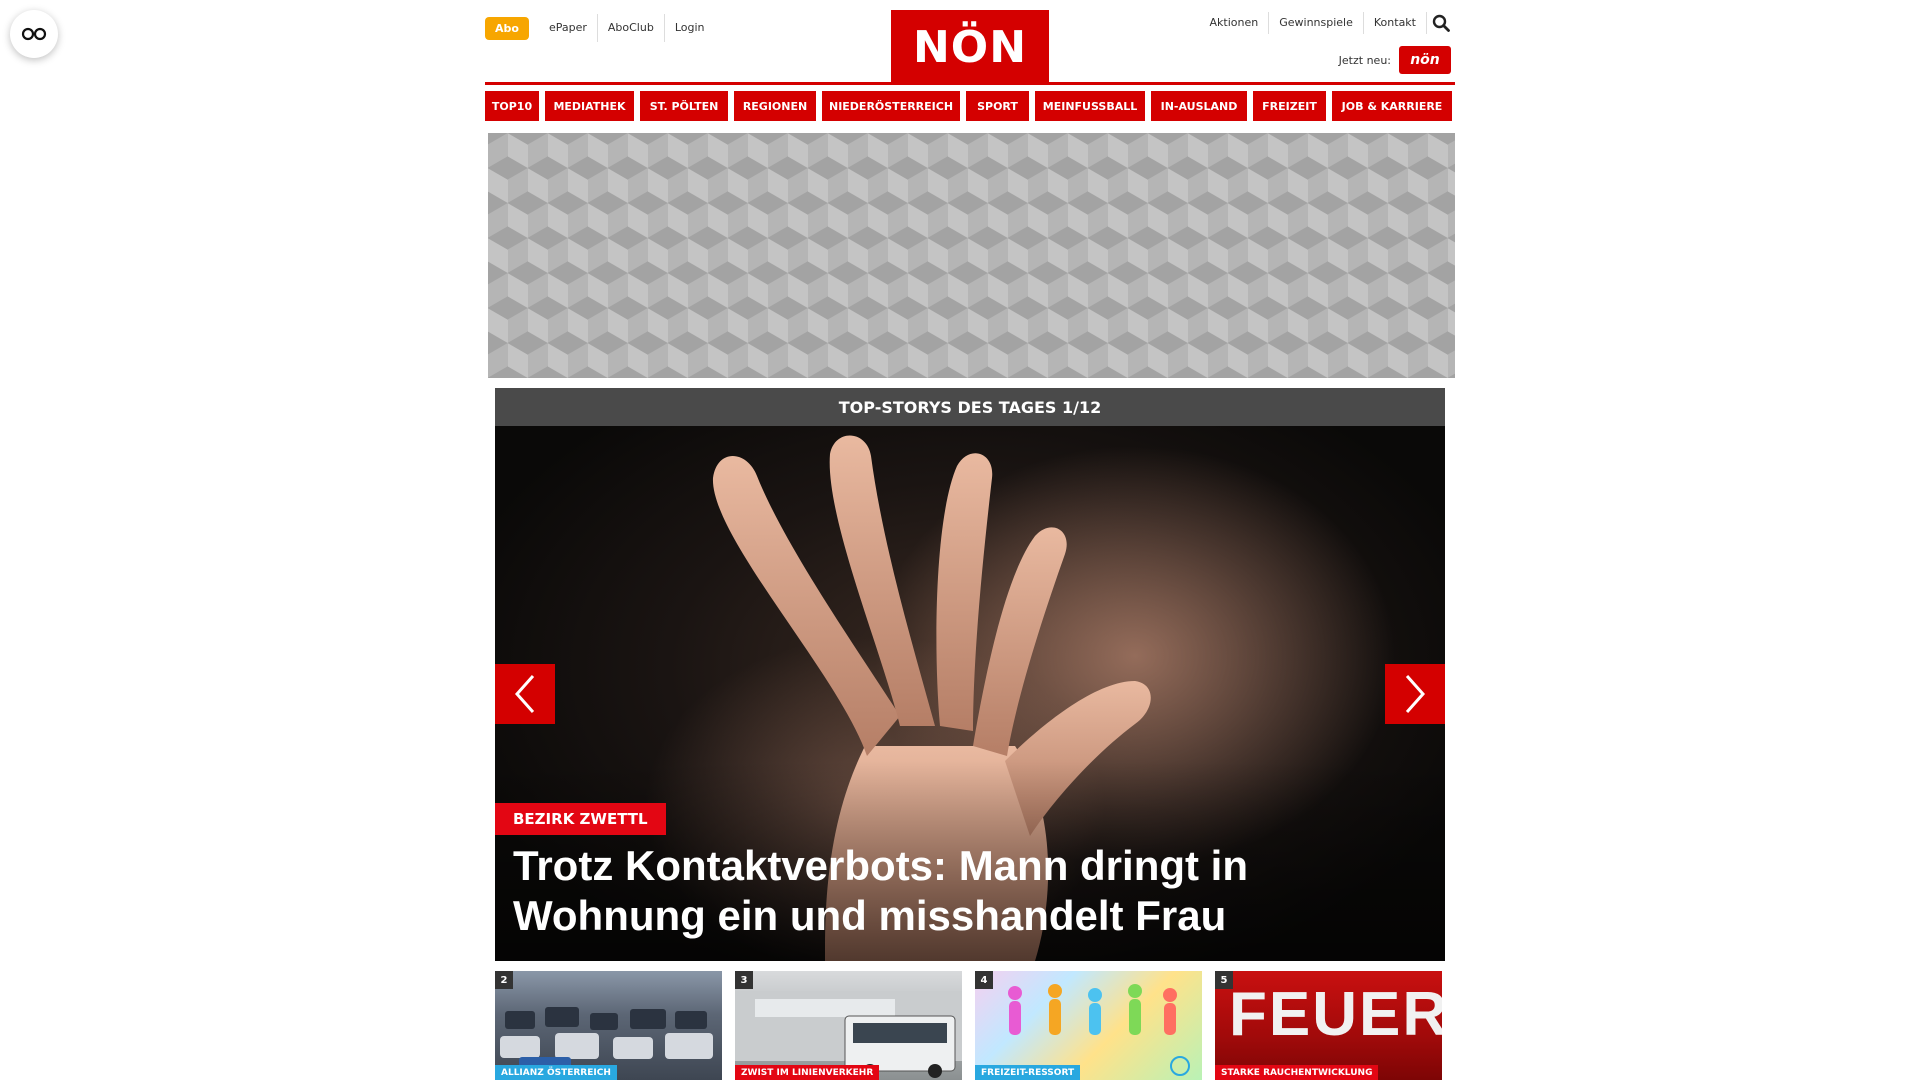 This screenshot has height=1080, width=1920. I want to click on thumbnail-number: 2, so click(504, 980).